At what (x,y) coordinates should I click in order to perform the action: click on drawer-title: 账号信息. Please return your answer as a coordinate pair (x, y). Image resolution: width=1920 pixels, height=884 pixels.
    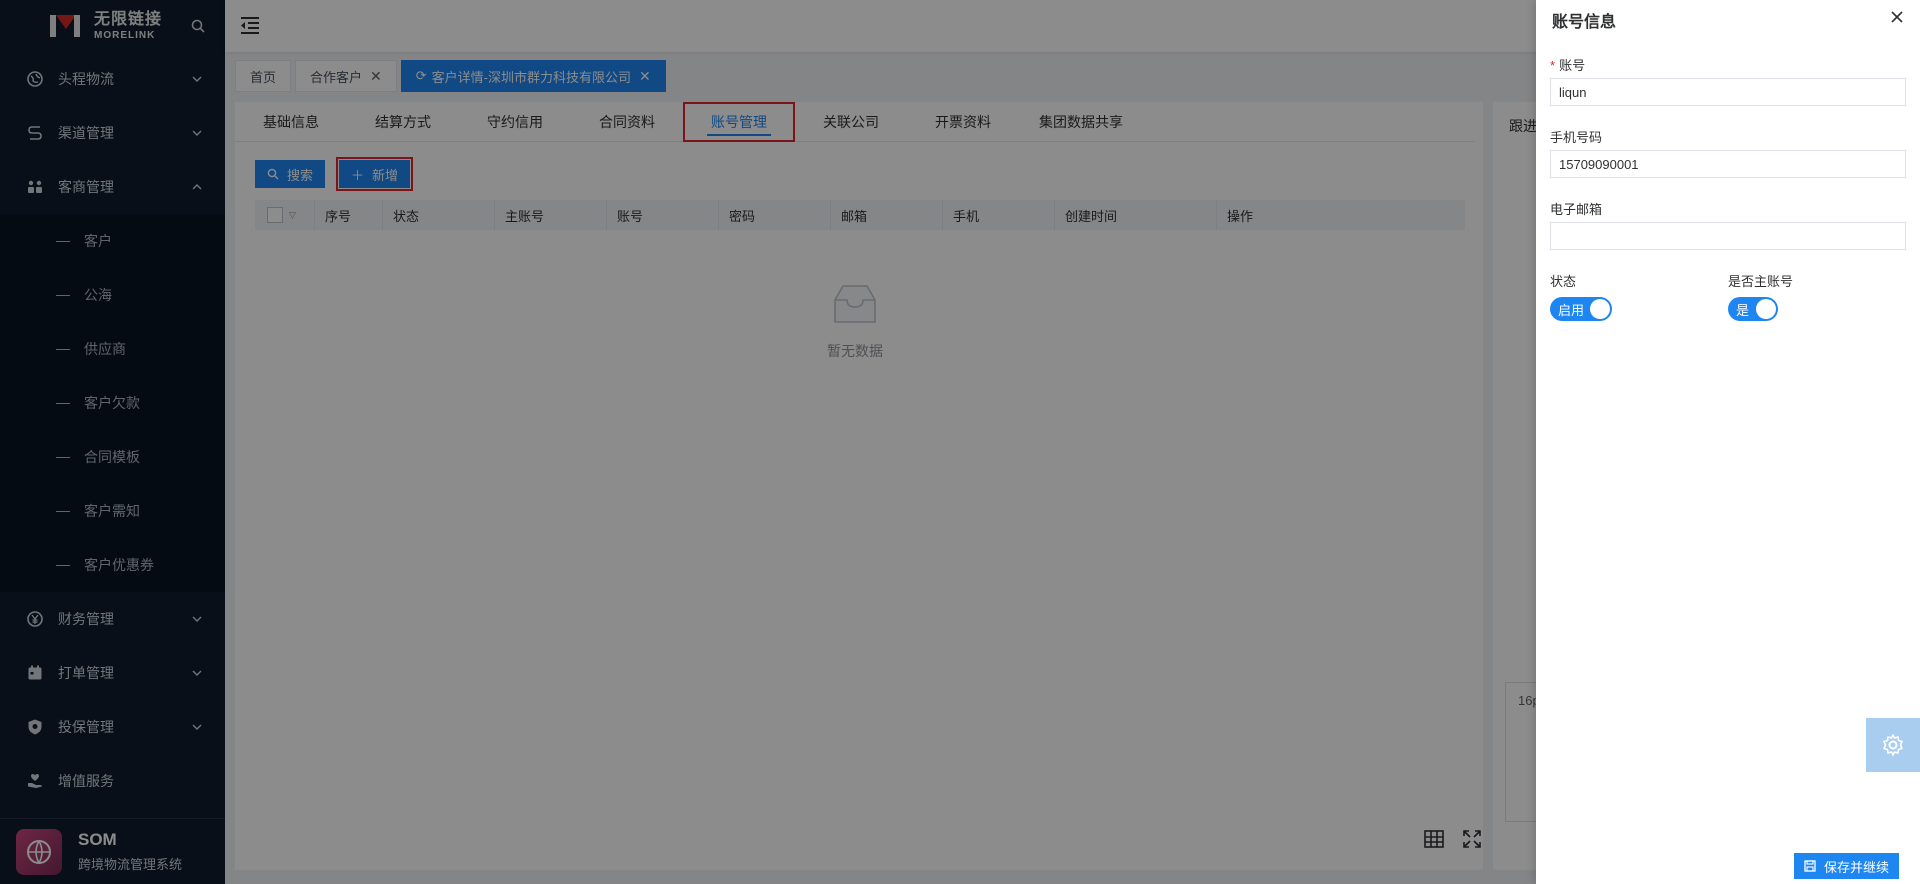
    Looking at the image, I should click on (1584, 22).